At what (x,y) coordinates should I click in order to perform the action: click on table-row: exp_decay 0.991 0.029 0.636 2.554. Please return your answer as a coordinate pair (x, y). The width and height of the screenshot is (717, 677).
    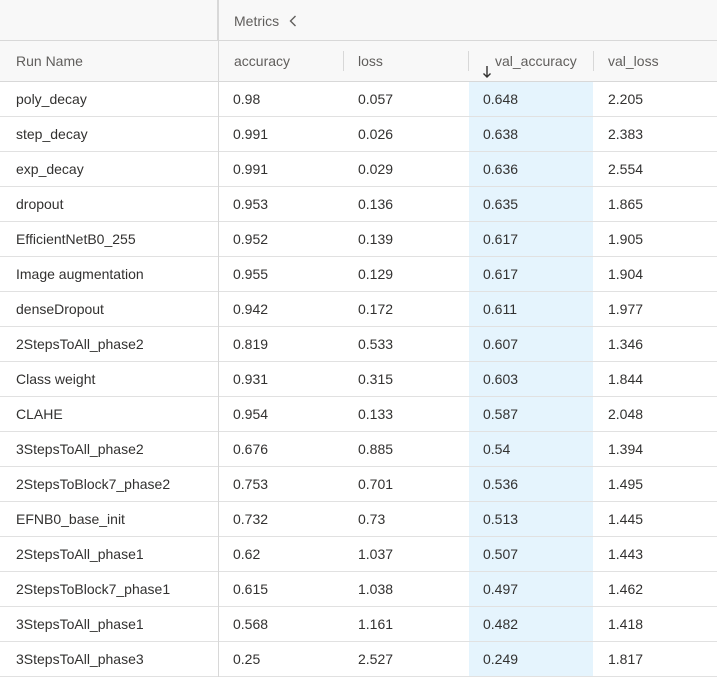
    Looking at the image, I should click on (358, 169).